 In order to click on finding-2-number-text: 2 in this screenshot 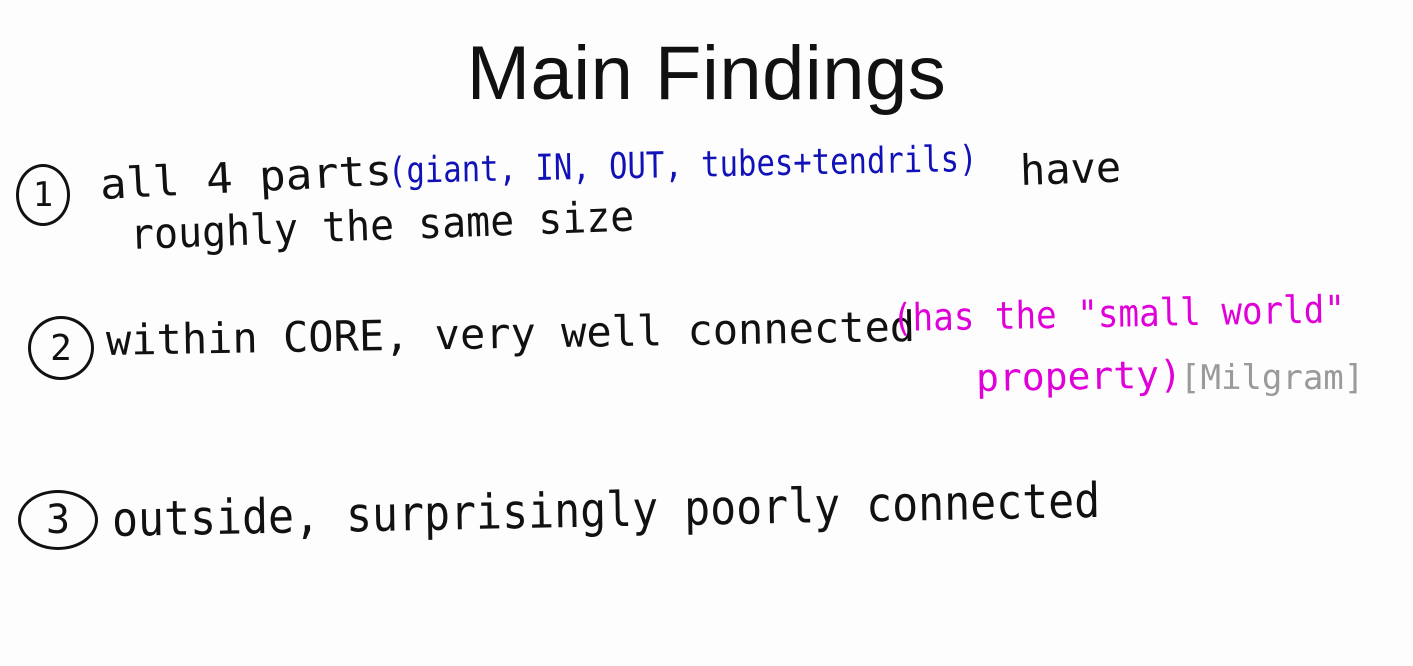, I will do `click(61, 348)`.